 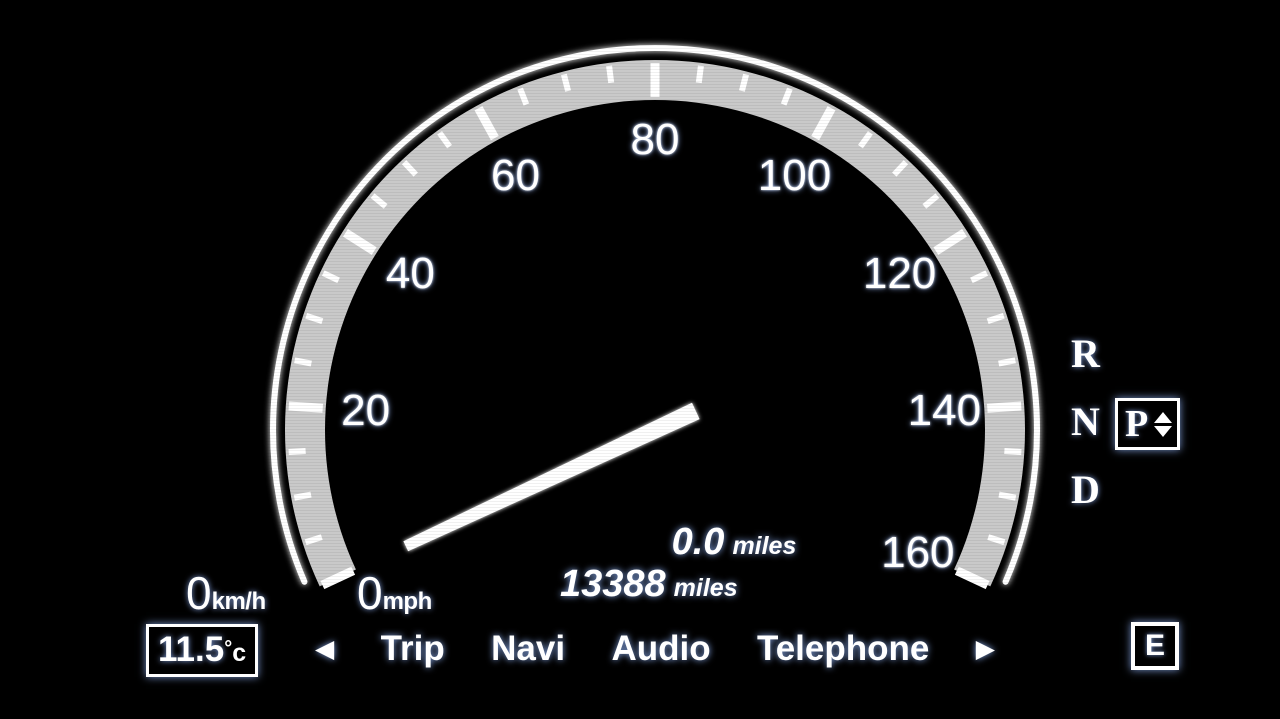 I want to click on speed-readout-kmh: 0km/h, so click(x=226, y=593).